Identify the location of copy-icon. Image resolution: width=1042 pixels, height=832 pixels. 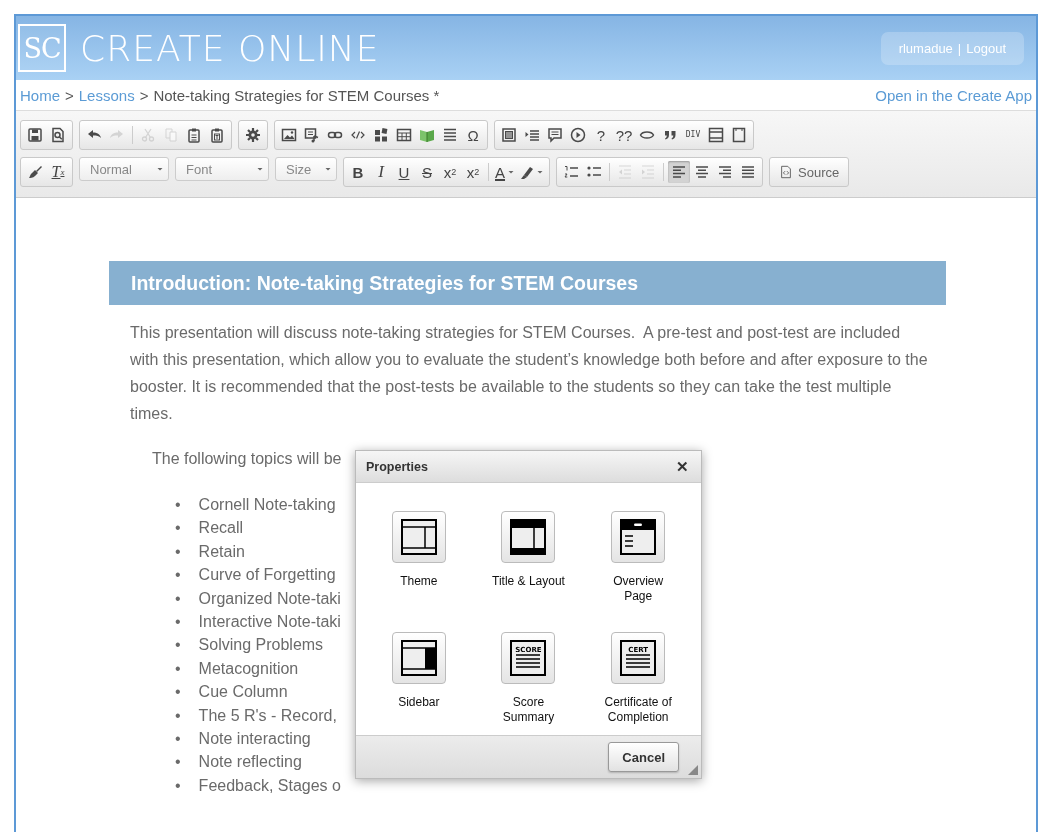
(171, 135).